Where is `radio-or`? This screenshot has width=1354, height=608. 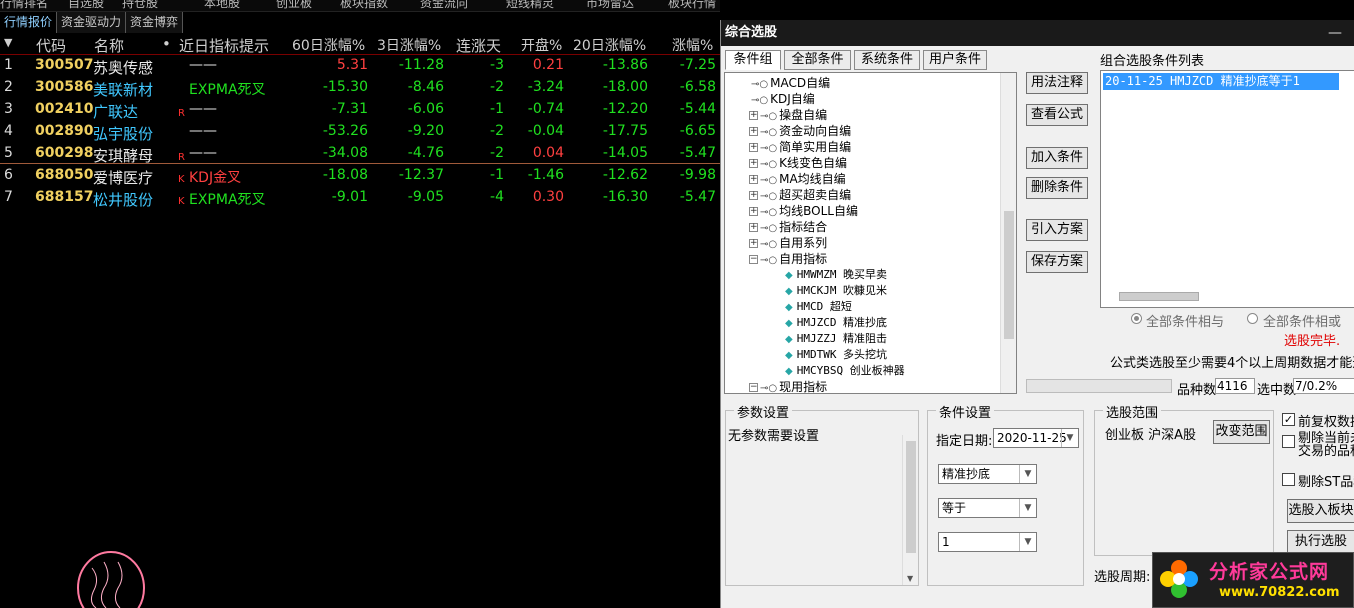
radio-or is located at coordinates (1252, 318).